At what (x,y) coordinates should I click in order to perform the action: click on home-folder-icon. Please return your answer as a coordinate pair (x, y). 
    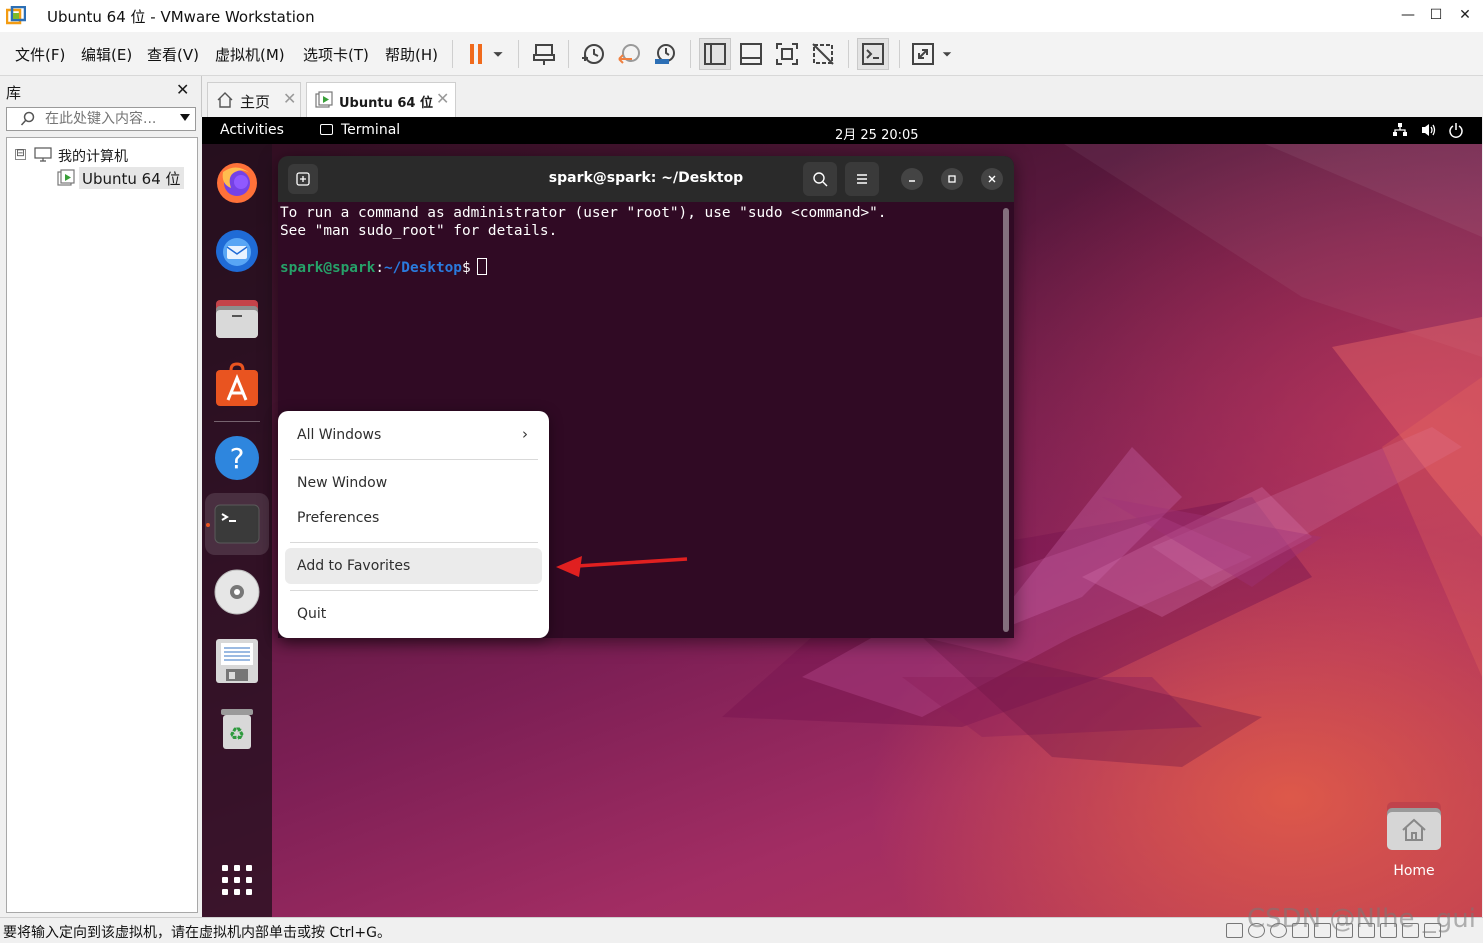
    Looking at the image, I should click on (1414, 826).